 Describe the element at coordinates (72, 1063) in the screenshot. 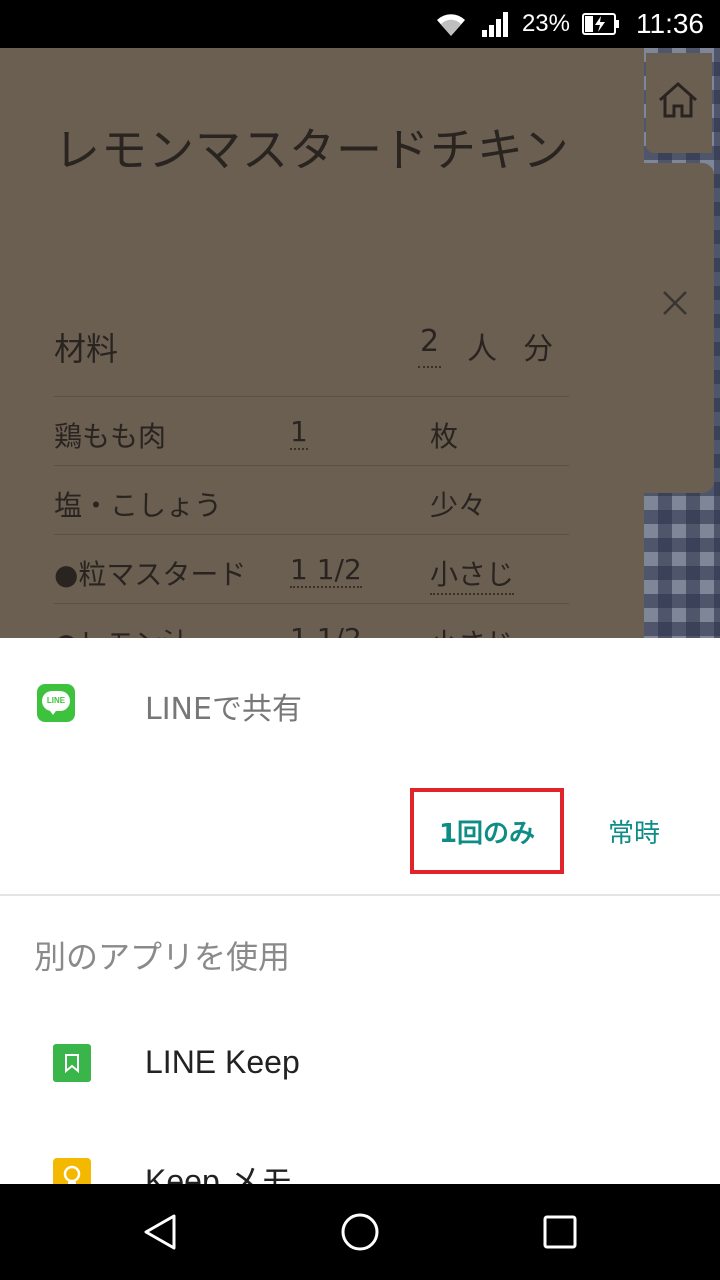

I see `line-keep-icon` at that location.